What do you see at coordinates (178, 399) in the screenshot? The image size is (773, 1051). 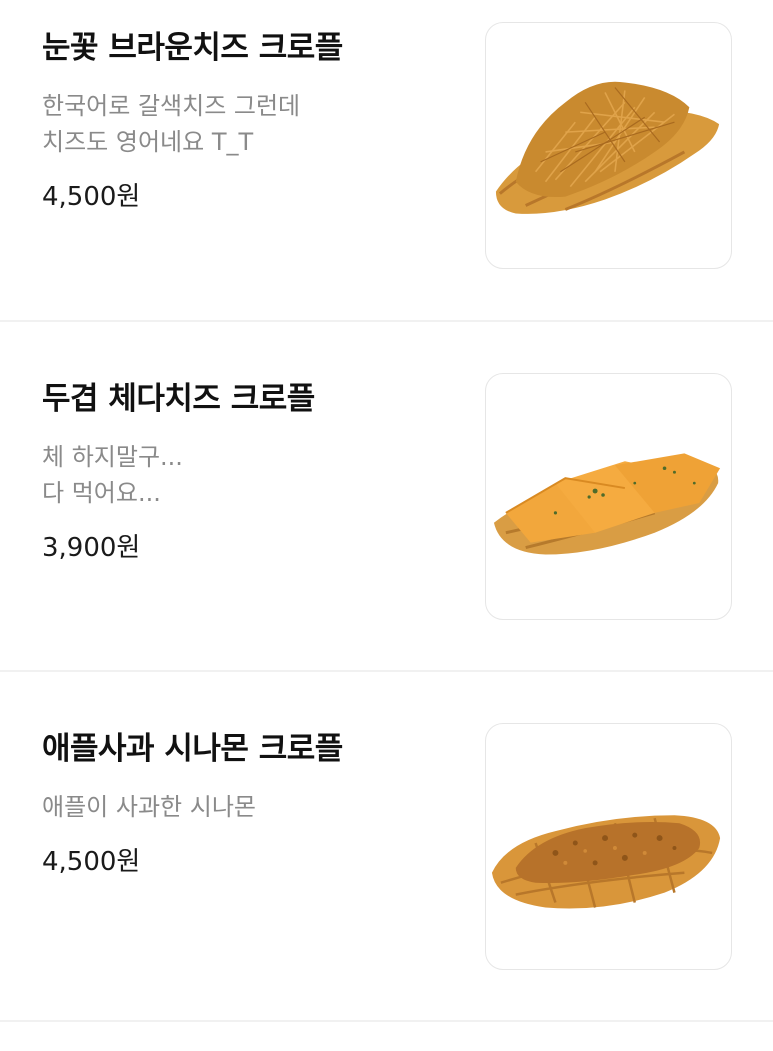 I see `menu-item-name: 두겹 체다치즈 크로플` at bounding box center [178, 399].